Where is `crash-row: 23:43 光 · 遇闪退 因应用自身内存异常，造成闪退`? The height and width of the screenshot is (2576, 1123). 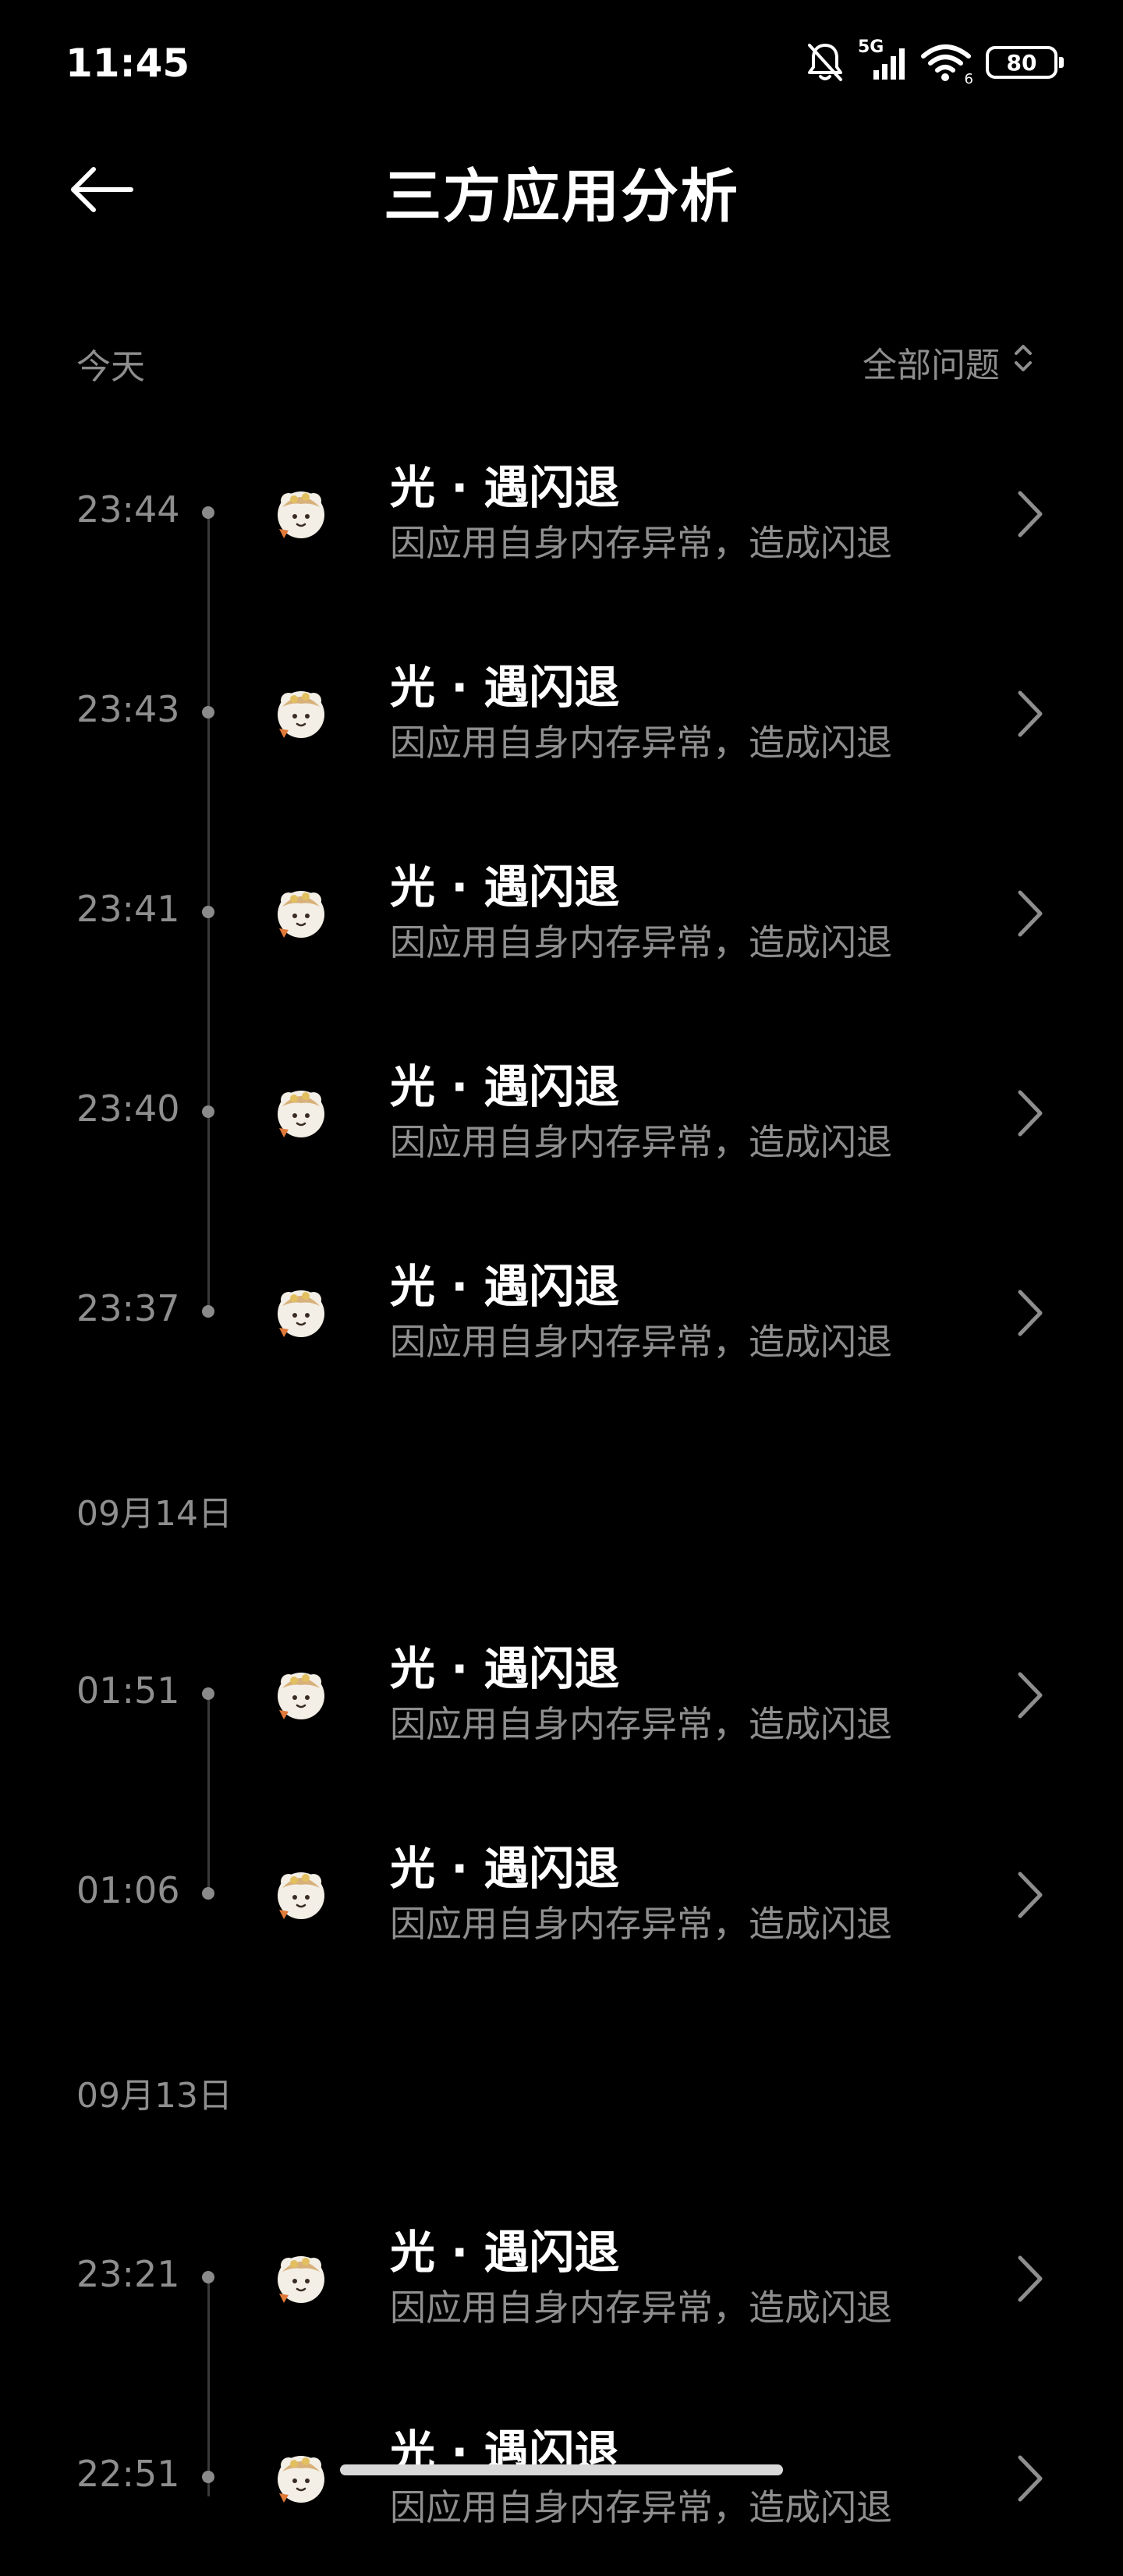
crash-row: 23:43 光 · 遇闪退 因应用自身内存异常，造成闪退 is located at coordinates (561, 711).